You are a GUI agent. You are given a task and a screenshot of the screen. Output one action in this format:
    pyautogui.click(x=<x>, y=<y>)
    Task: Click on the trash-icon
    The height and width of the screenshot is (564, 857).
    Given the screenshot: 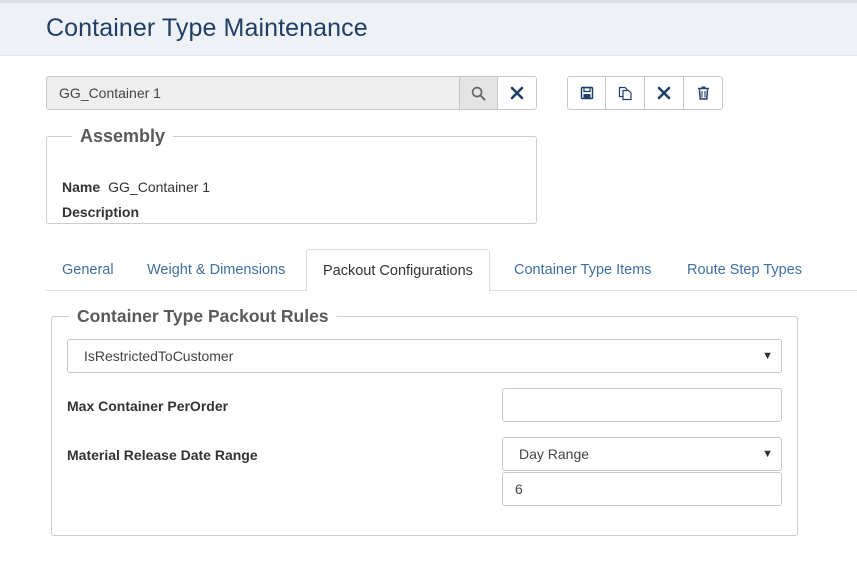 What is the action you would take?
    pyautogui.click(x=703, y=93)
    